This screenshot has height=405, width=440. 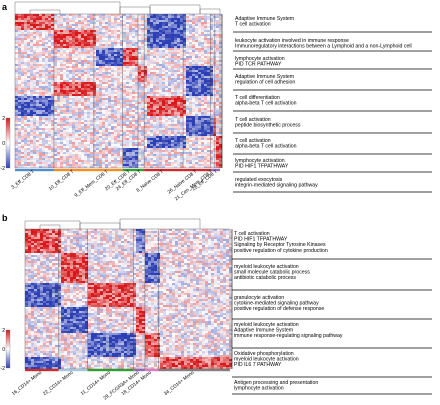 What do you see at coordinates (45, 11) in the screenshot?
I see `dendrogram-branch` at bounding box center [45, 11].